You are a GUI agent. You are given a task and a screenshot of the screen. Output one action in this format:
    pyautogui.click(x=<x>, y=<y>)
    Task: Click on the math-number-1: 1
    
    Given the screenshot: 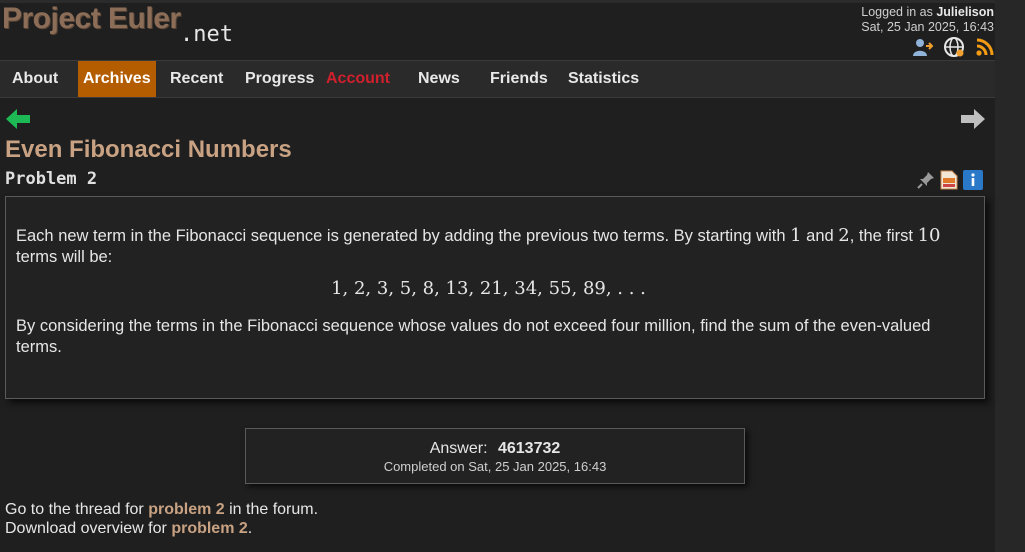 What is the action you would take?
    pyautogui.click(x=796, y=235)
    